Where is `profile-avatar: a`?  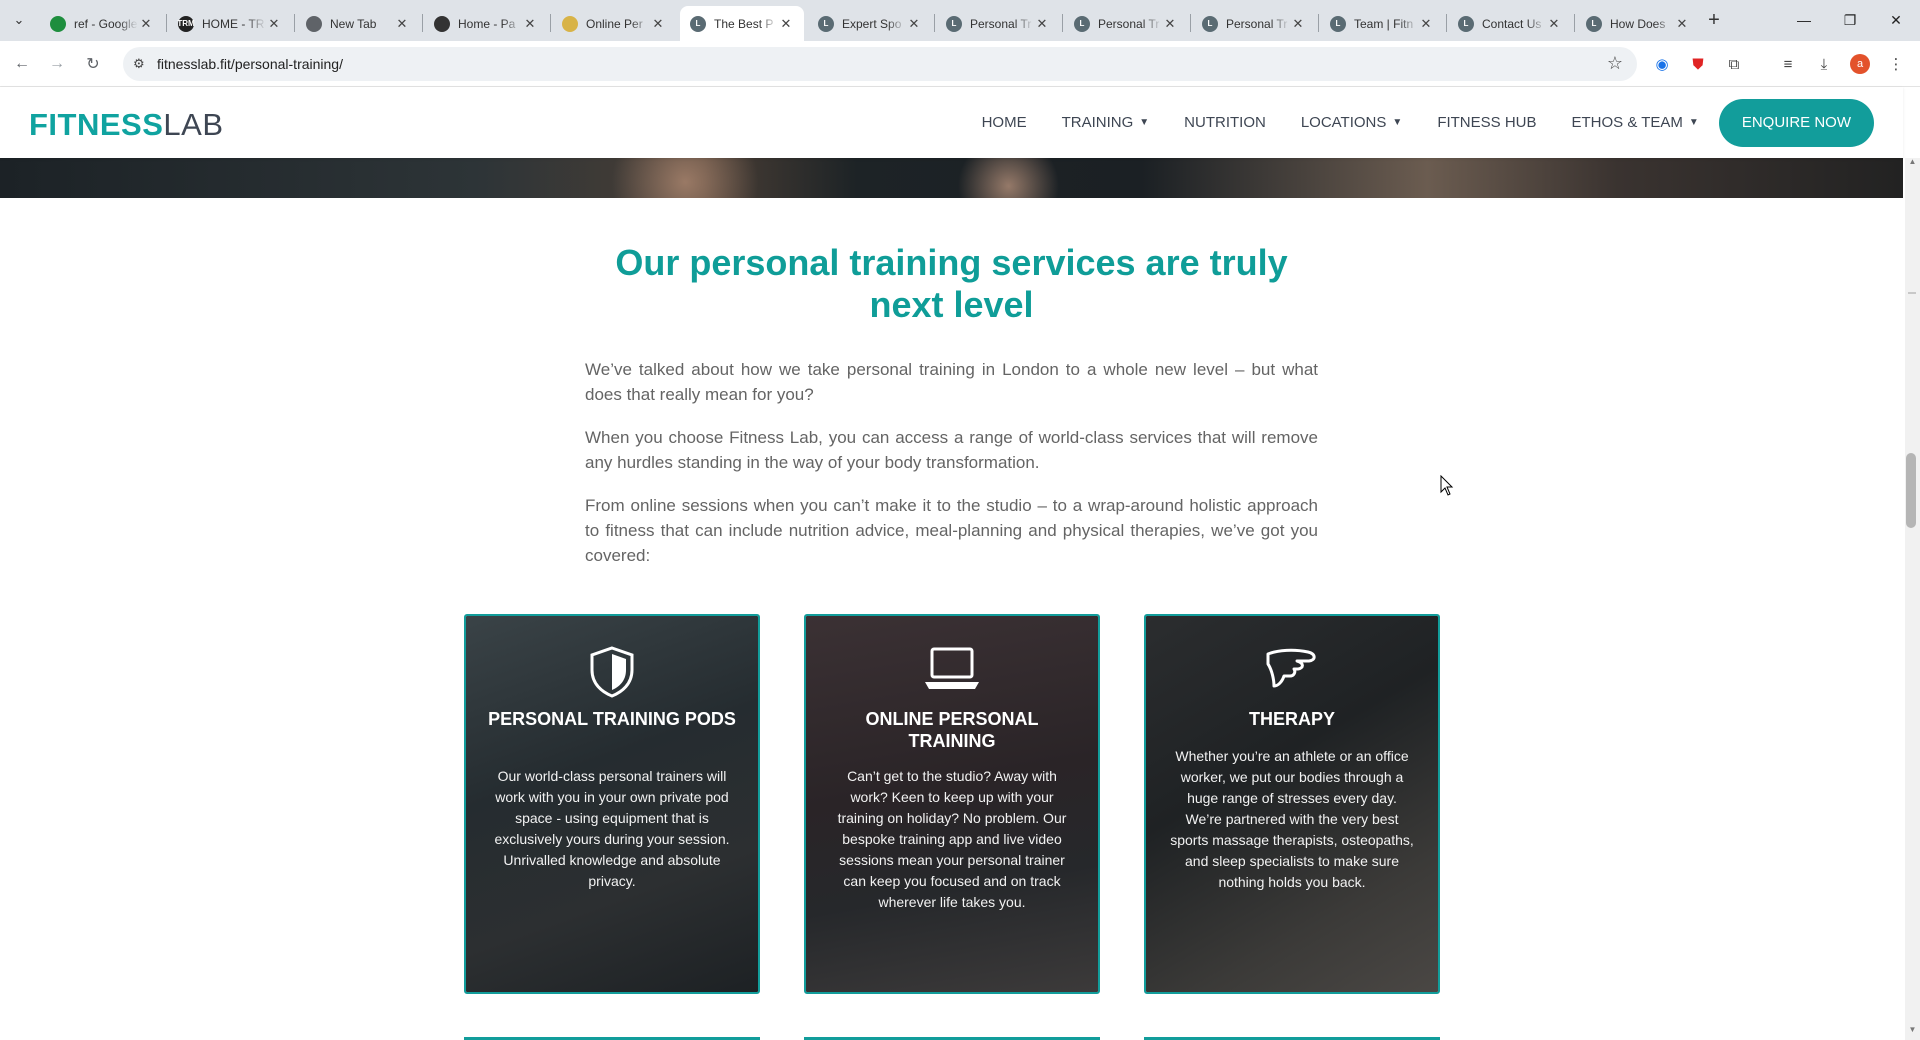
profile-avatar: a is located at coordinates (1860, 64).